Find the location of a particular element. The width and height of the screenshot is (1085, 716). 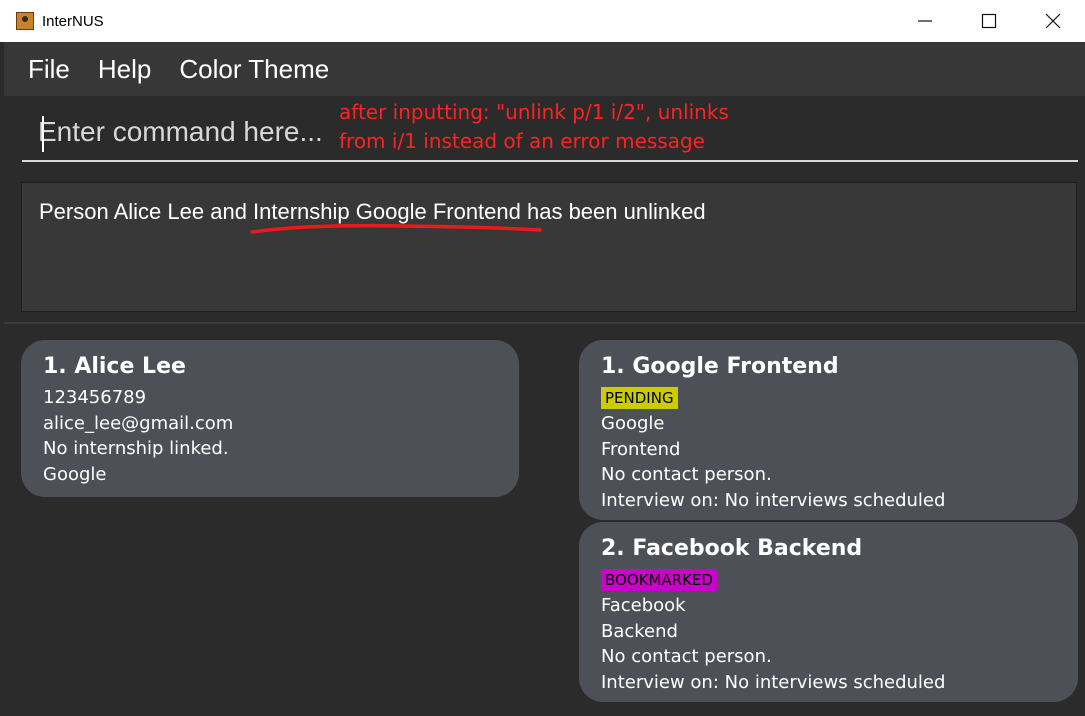

close-icon is located at coordinates (1053, 21).